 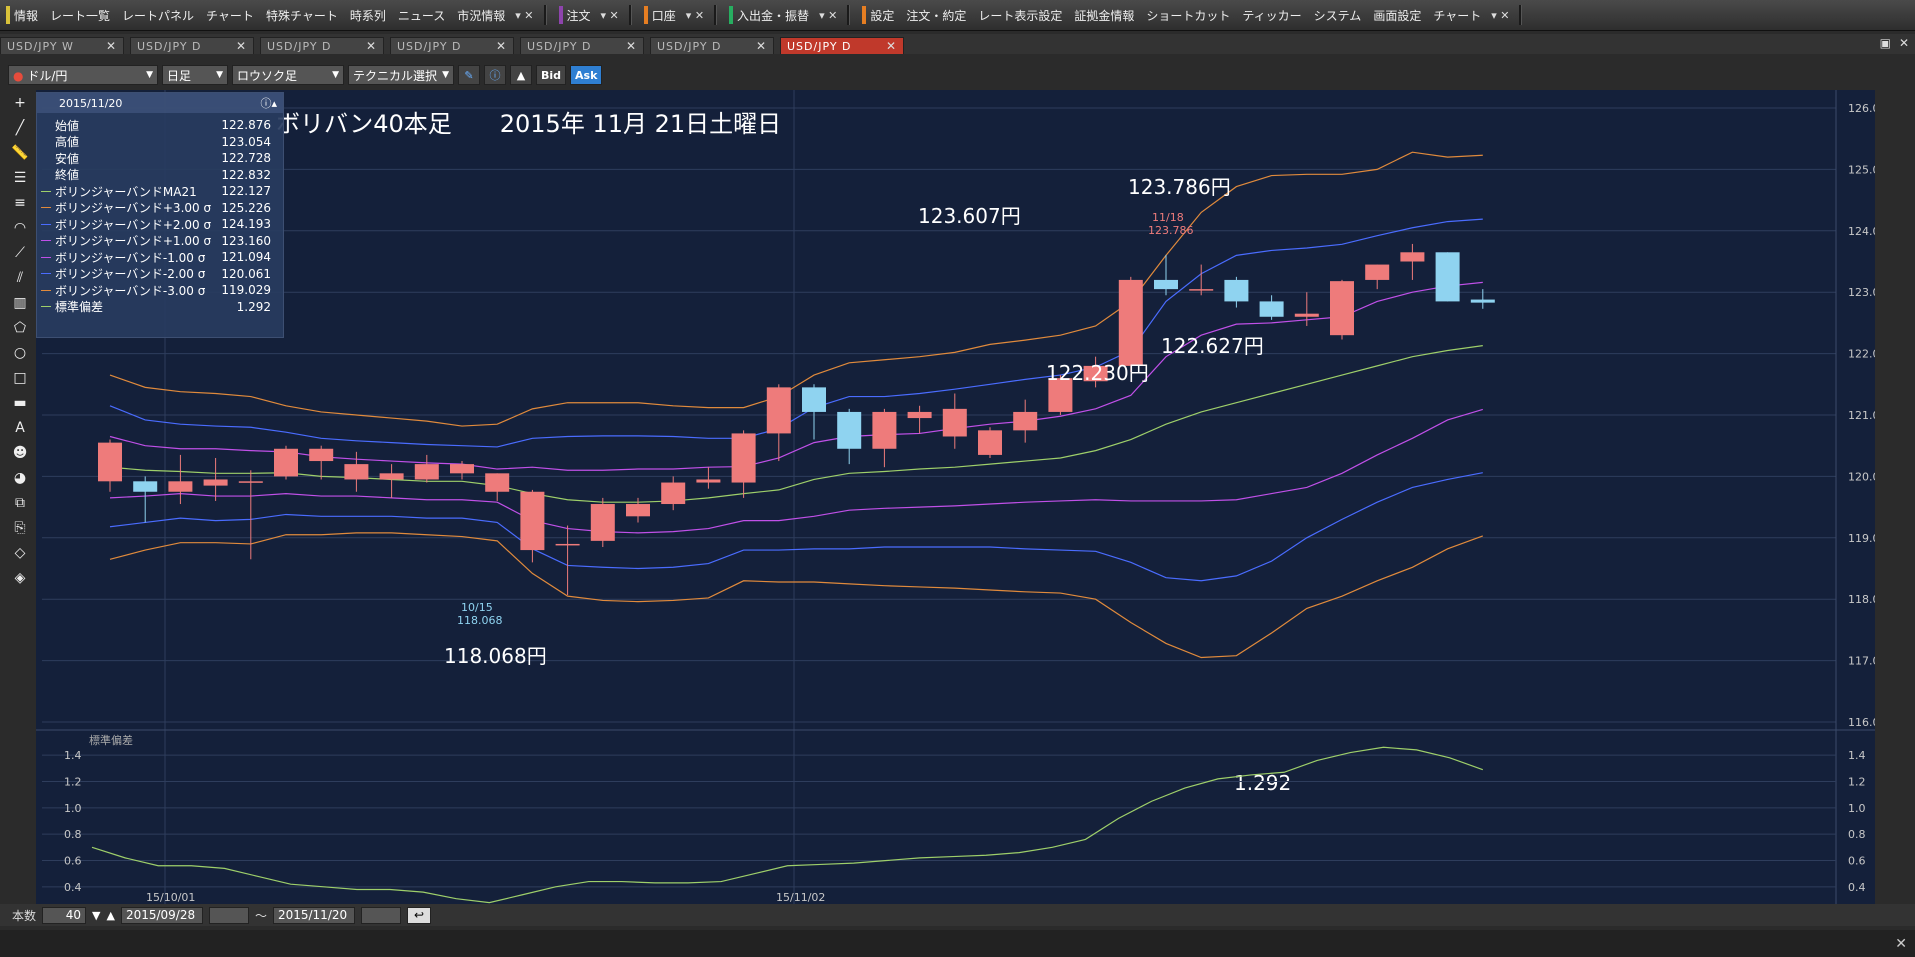 What do you see at coordinates (551, 75) in the screenshot?
I see `bid-button: Bid` at bounding box center [551, 75].